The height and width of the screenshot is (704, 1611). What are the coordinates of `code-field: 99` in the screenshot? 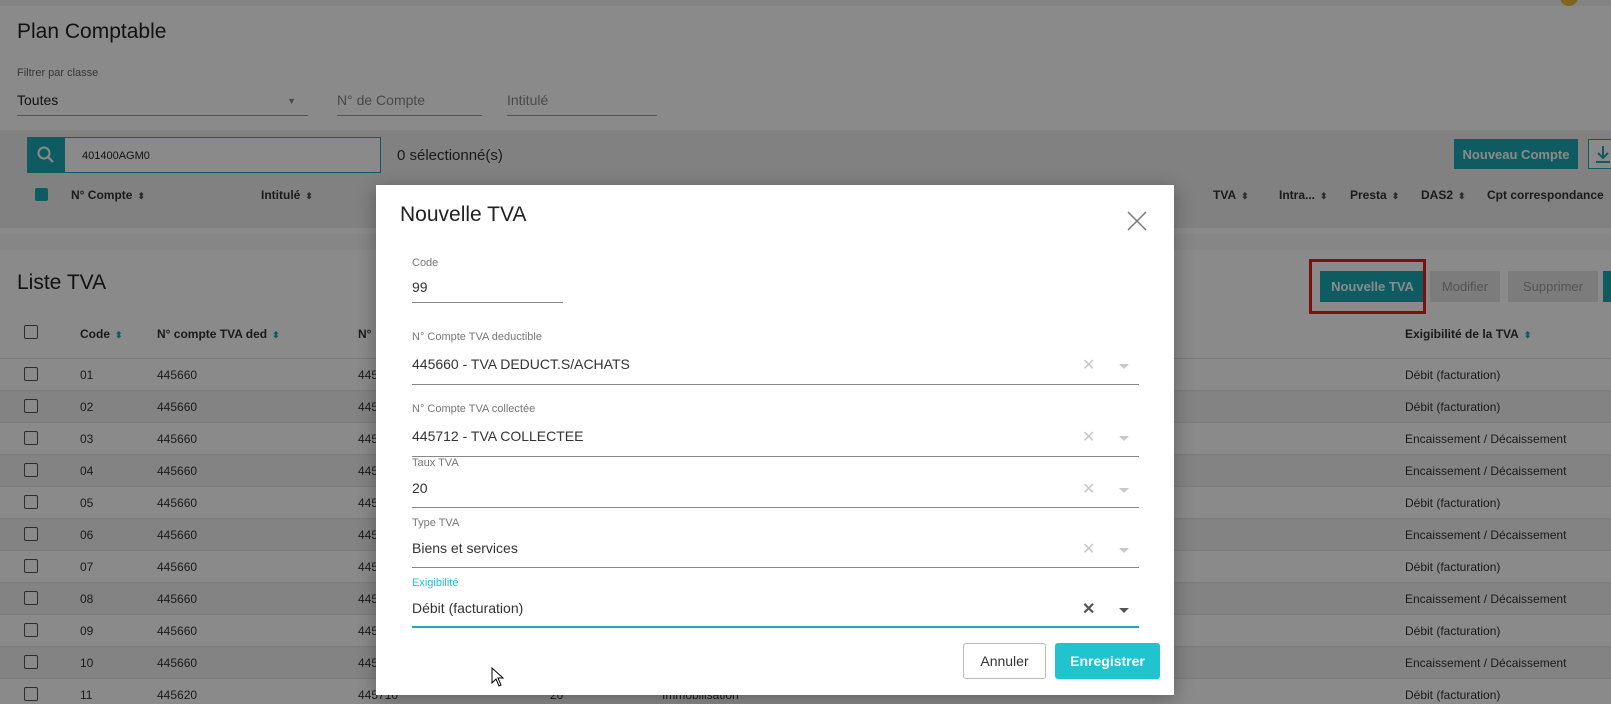 It's located at (420, 287).